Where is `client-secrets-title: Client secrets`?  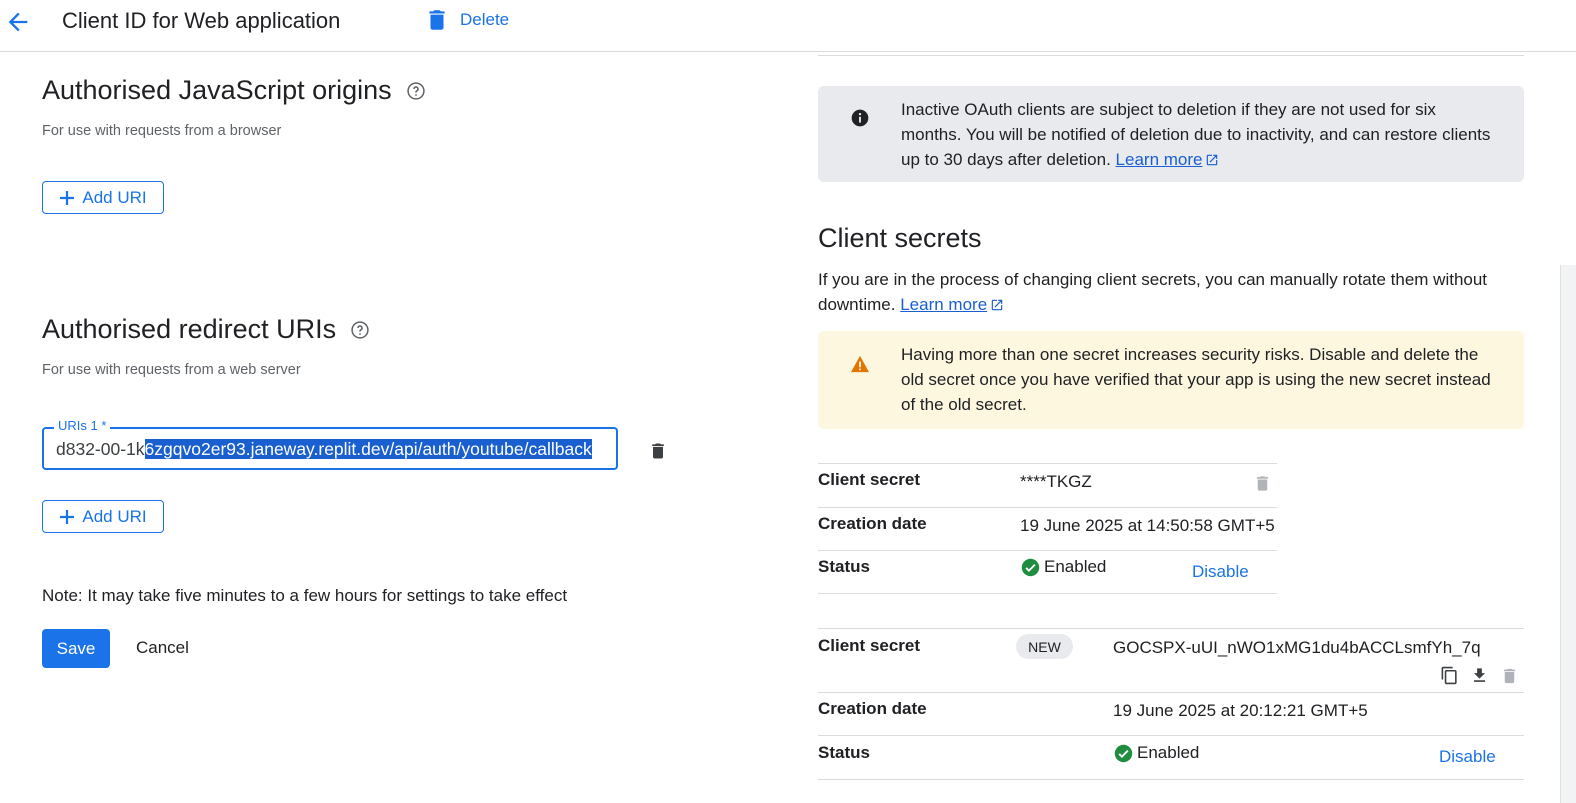
client-secrets-title: Client secrets is located at coordinates (900, 238).